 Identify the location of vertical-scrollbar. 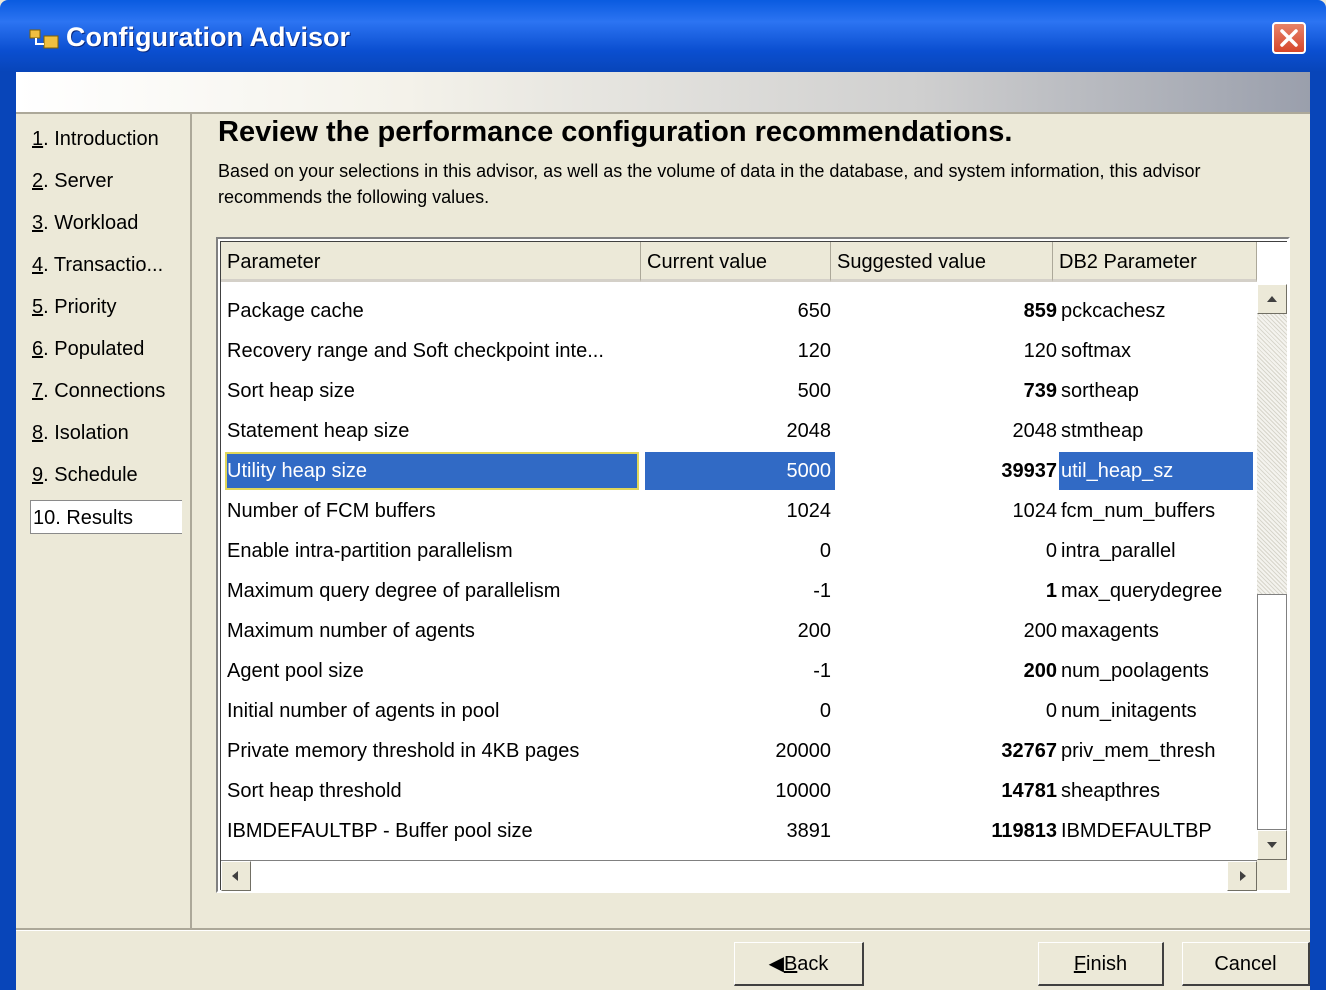
(1272, 572).